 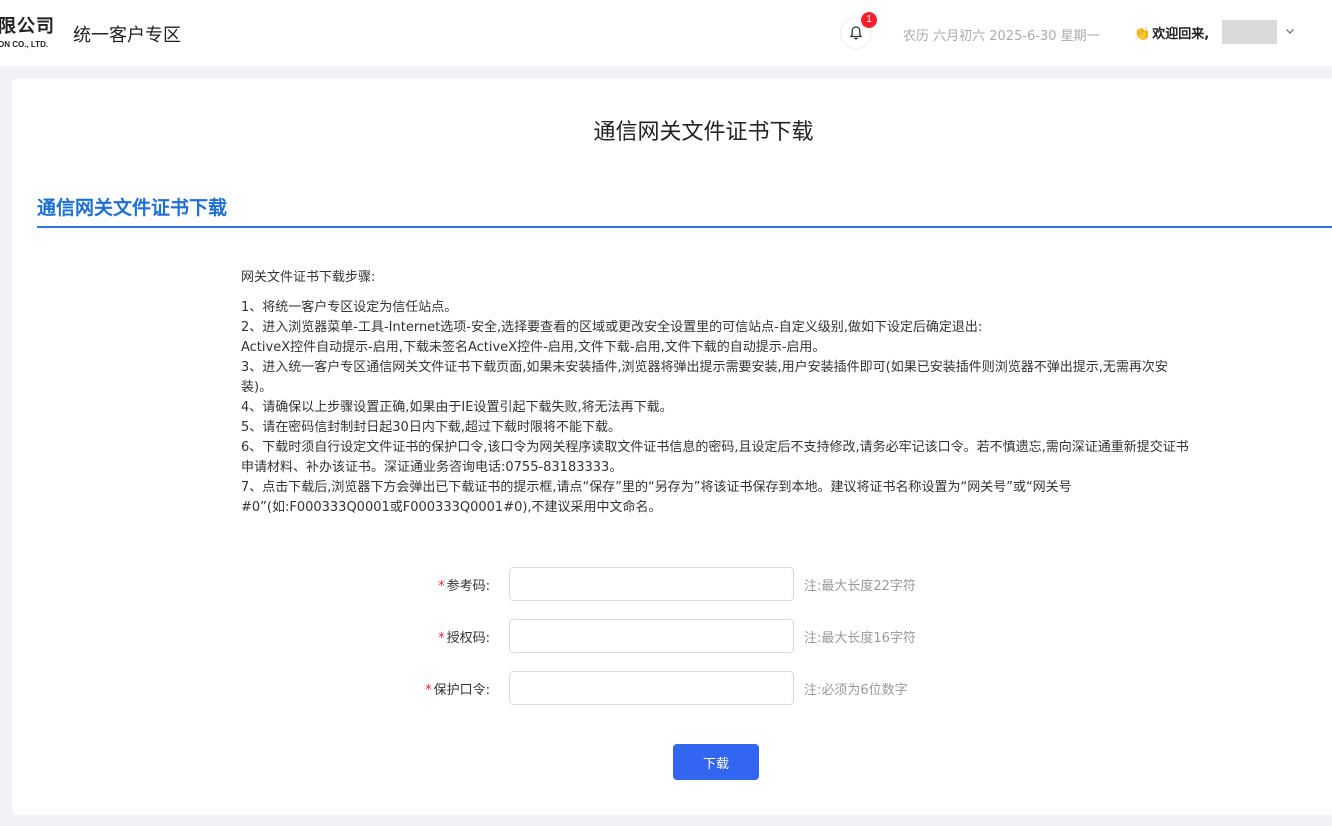 What do you see at coordinates (1290, 31) in the screenshot?
I see `chevron-down-icon` at bounding box center [1290, 31].